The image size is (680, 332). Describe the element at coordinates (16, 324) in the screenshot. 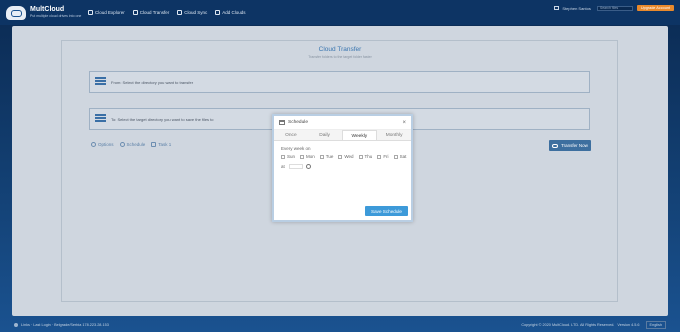

I see `settings-icon` at that location.